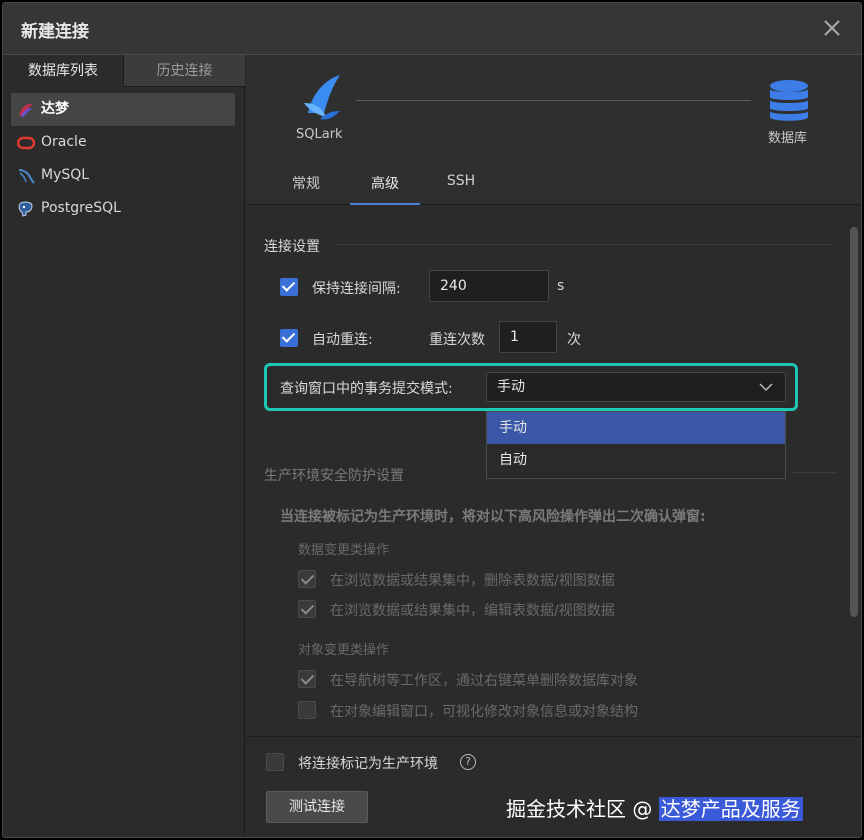 This screenshot has height=840, width=864. I want to click on connection-header: SQLark 数据库 常规 高级 SSH, so click(553, 130).